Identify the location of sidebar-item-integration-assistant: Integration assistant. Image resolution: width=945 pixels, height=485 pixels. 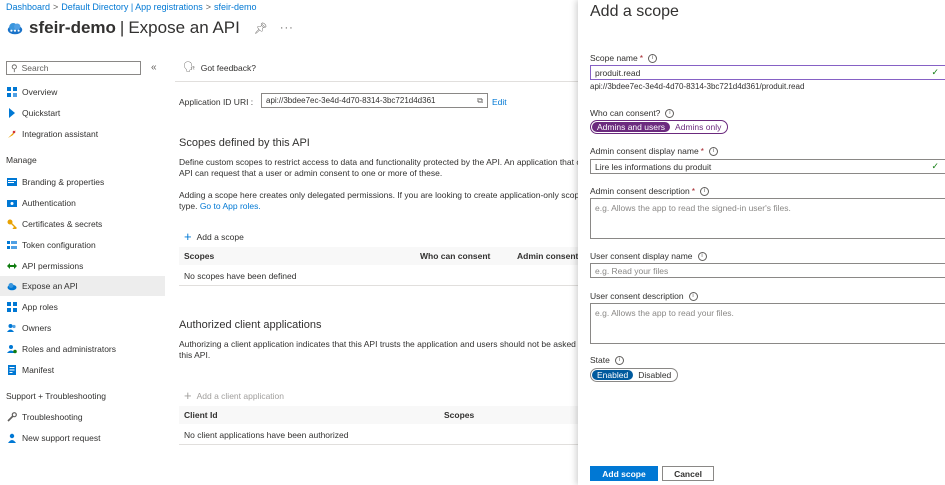
(82, 134).